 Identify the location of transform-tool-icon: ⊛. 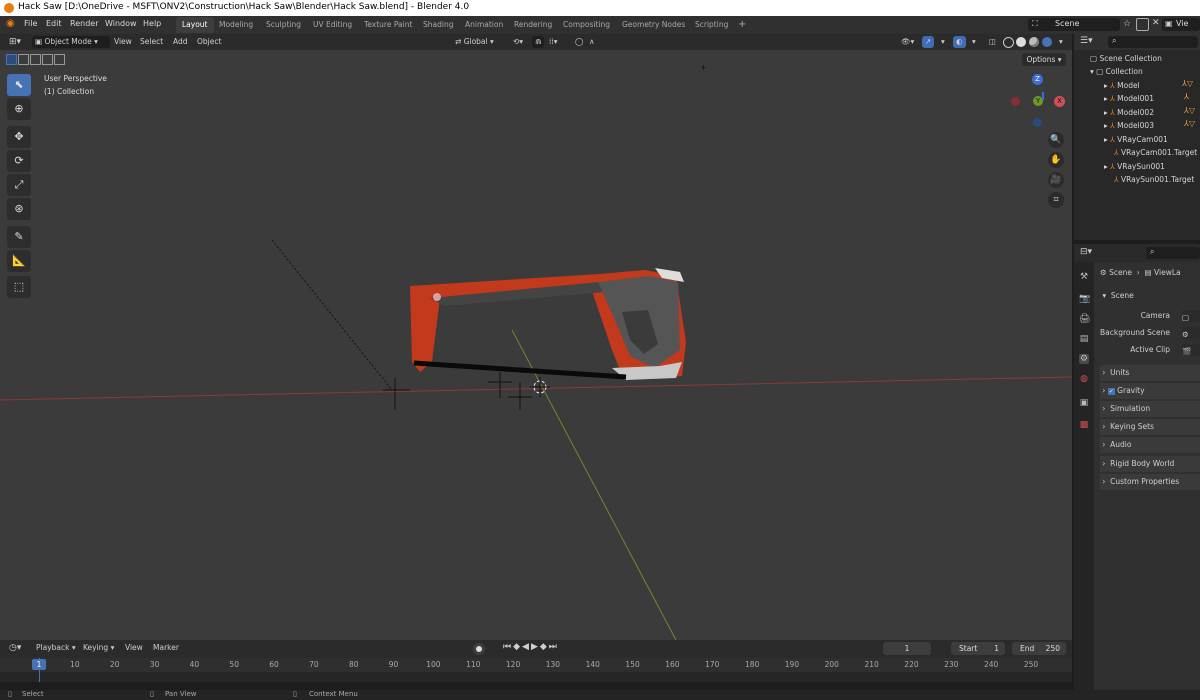
(19, 209).